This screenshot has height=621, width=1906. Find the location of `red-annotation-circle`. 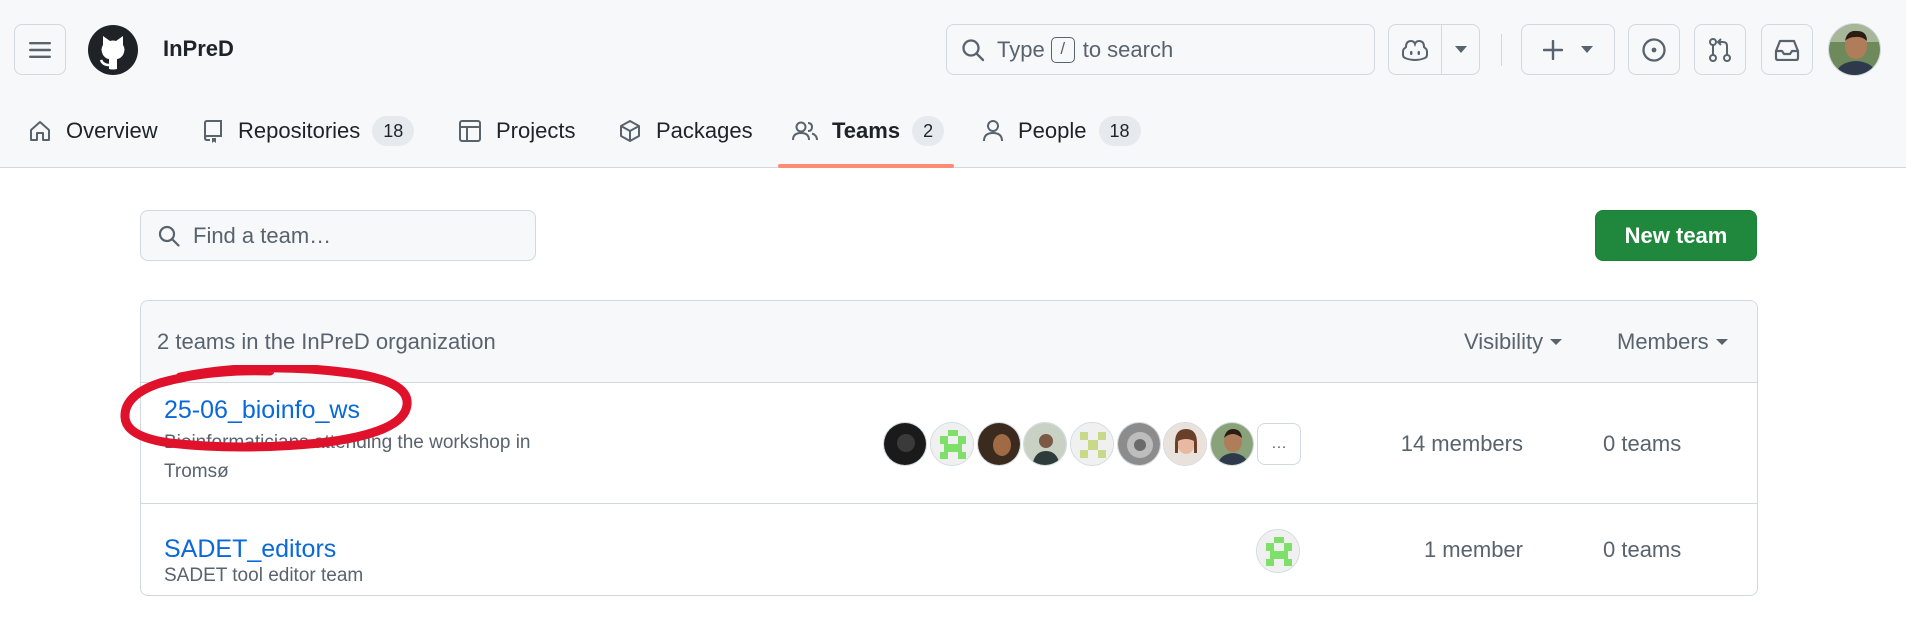

red-annotation-circle is located at coordinates (266, 408).